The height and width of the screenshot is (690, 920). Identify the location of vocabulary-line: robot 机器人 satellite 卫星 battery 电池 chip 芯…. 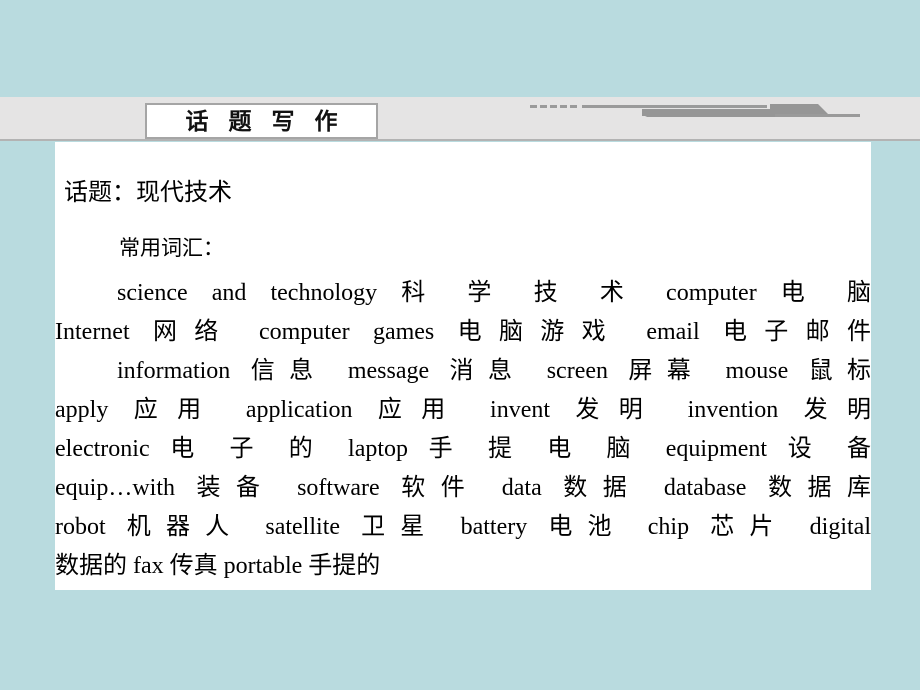
(463, 527).